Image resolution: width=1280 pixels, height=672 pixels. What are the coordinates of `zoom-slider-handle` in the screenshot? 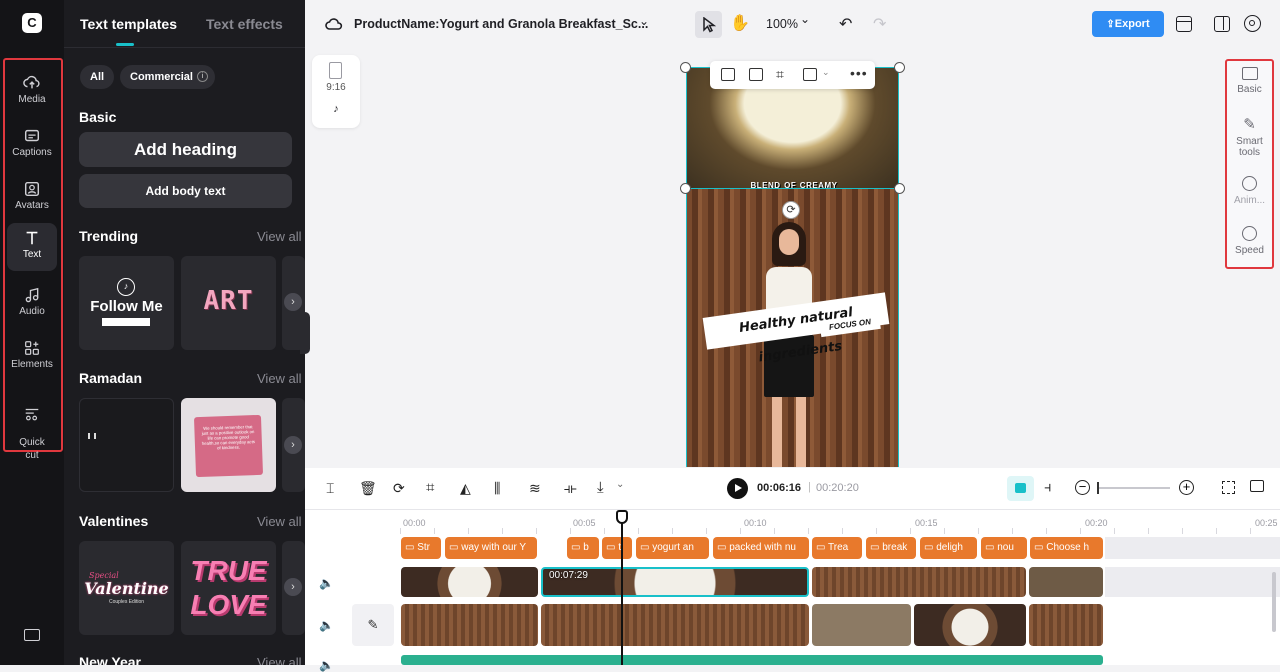 It's located at (1101, 488).